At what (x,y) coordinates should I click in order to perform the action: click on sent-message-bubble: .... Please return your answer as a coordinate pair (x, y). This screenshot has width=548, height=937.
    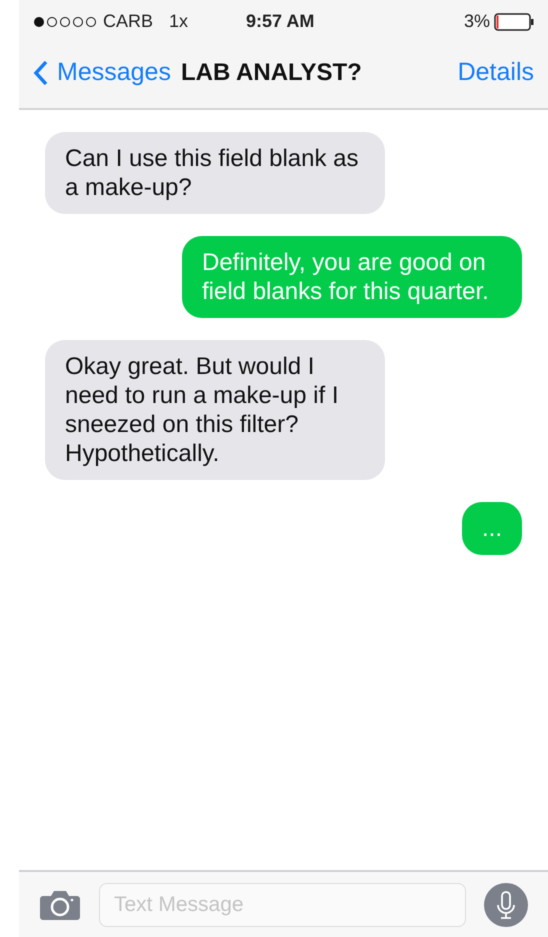
    Looking at the image, I should click on (492, 528).